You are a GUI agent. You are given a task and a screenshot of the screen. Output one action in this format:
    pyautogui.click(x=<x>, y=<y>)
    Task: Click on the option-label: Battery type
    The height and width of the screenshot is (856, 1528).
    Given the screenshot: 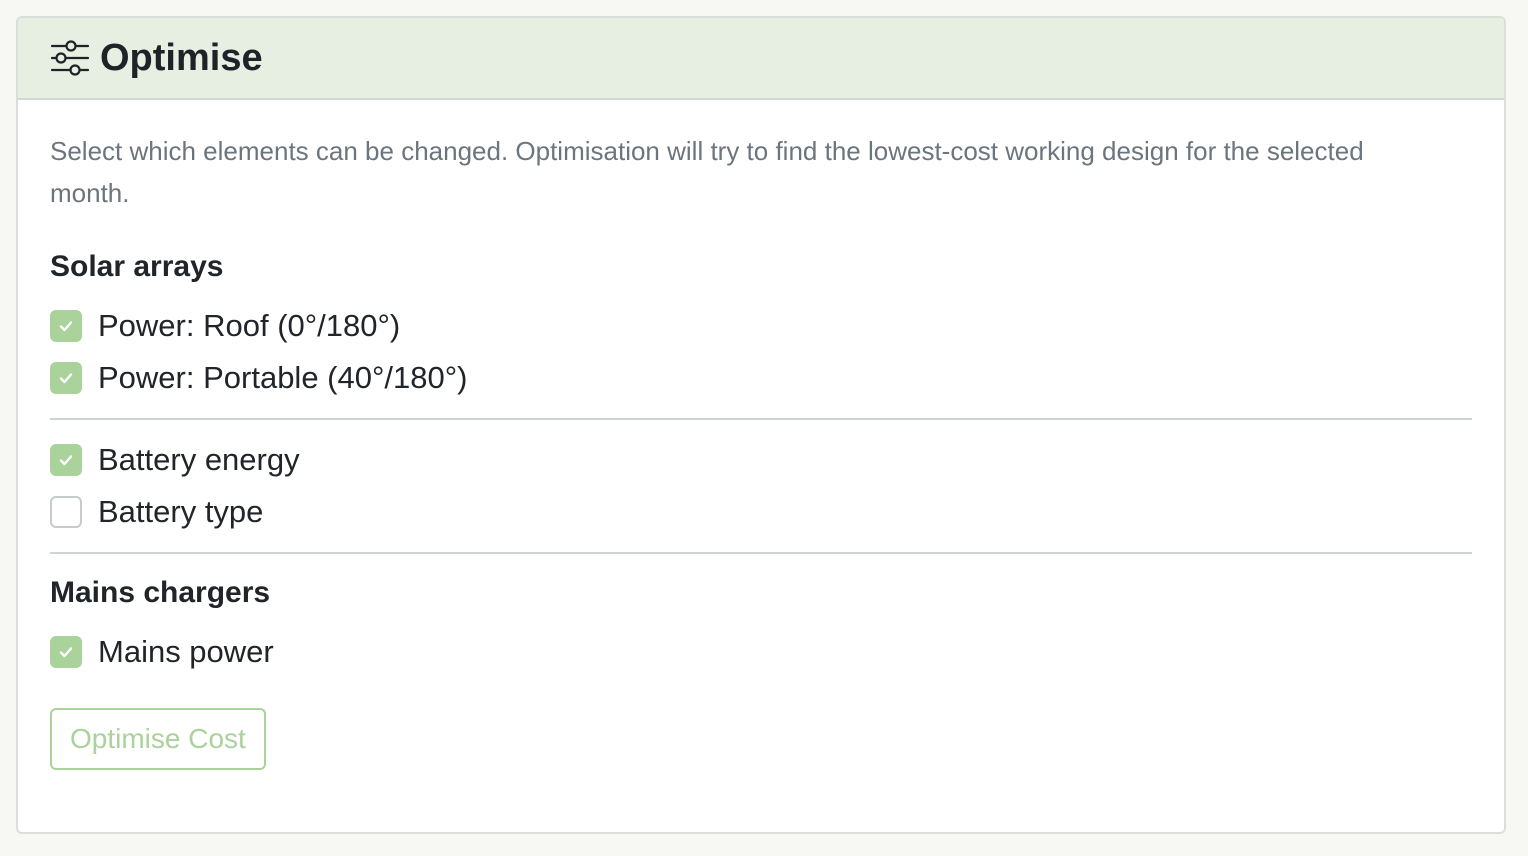 What is the action you would take?
    pyautogui.click(x=181, y=511)
    